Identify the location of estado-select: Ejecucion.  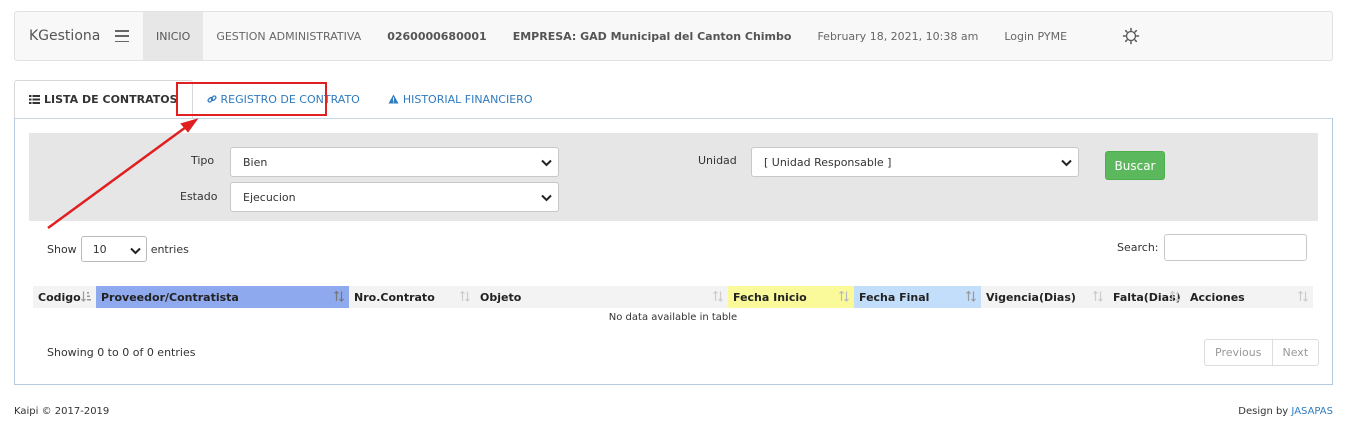
(394, 197).